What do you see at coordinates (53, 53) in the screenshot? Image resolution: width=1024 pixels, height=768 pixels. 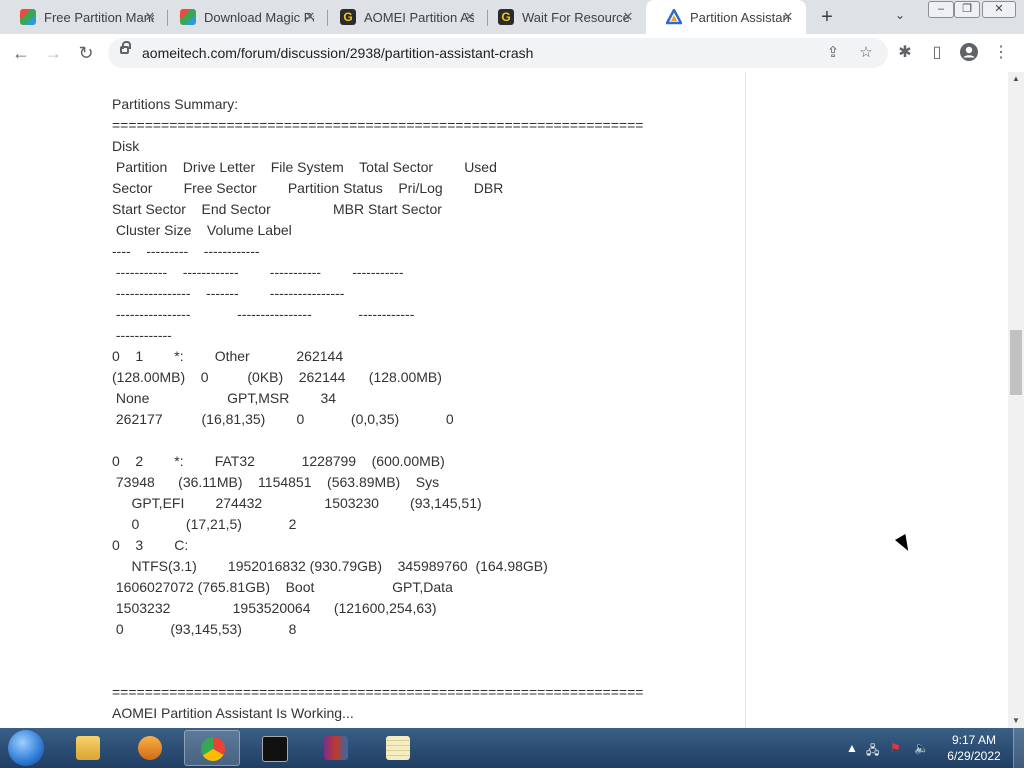 I see `forward-button: →` at bounding box center [53, 53].